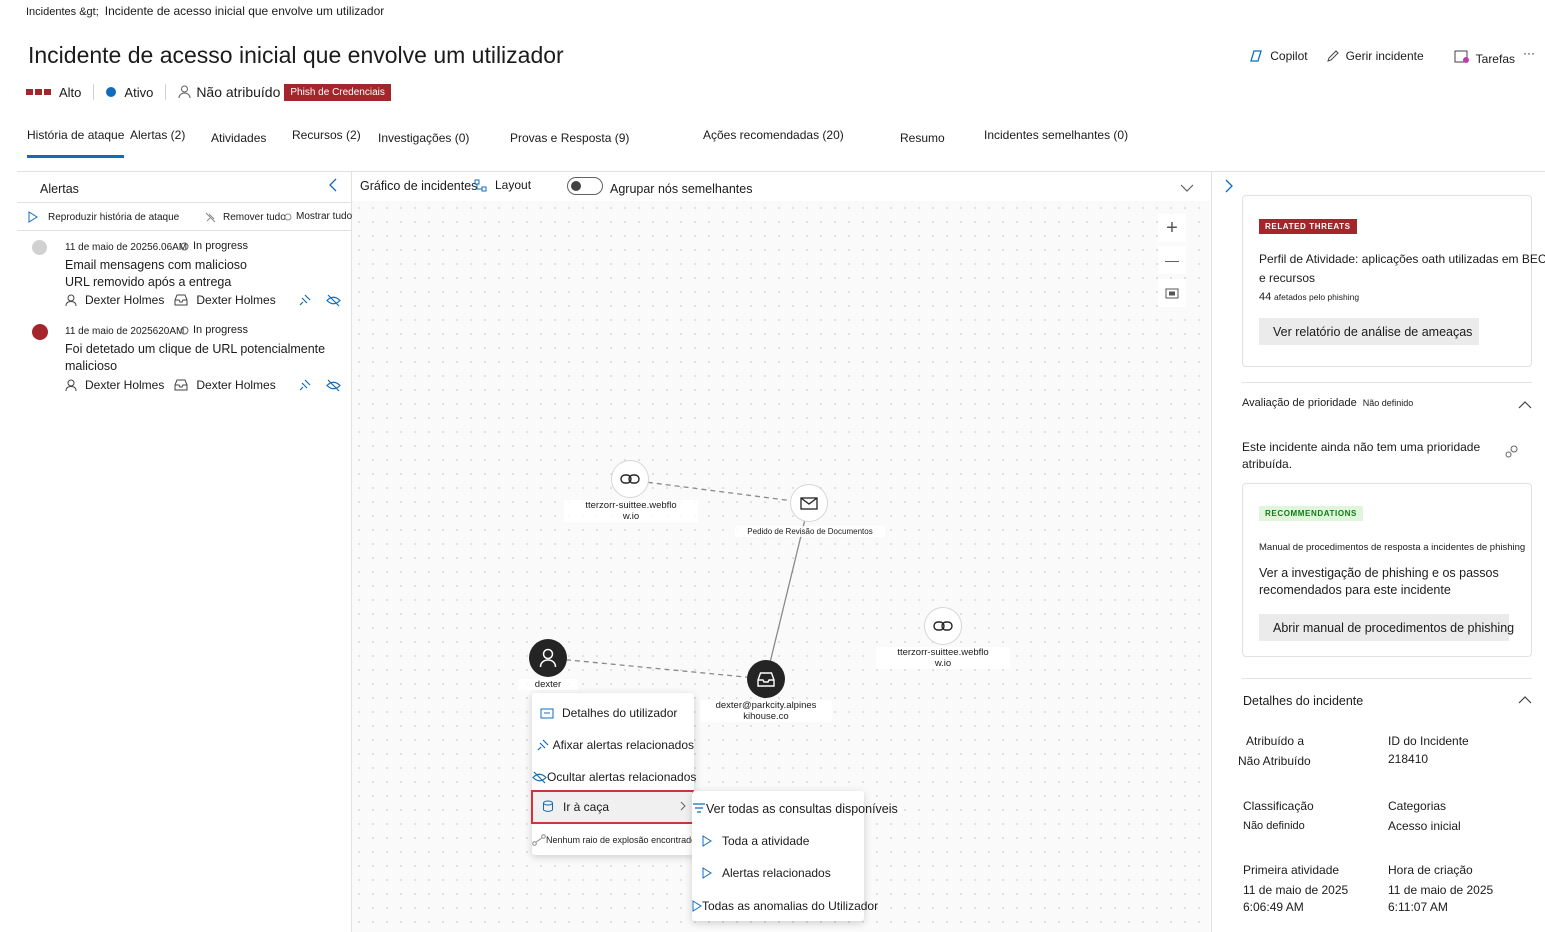  What do you see at coordinates (419, 186) in the screenshot?
I see `graph-title: Gráfico de incidentes` at bounding box center [419, 186].